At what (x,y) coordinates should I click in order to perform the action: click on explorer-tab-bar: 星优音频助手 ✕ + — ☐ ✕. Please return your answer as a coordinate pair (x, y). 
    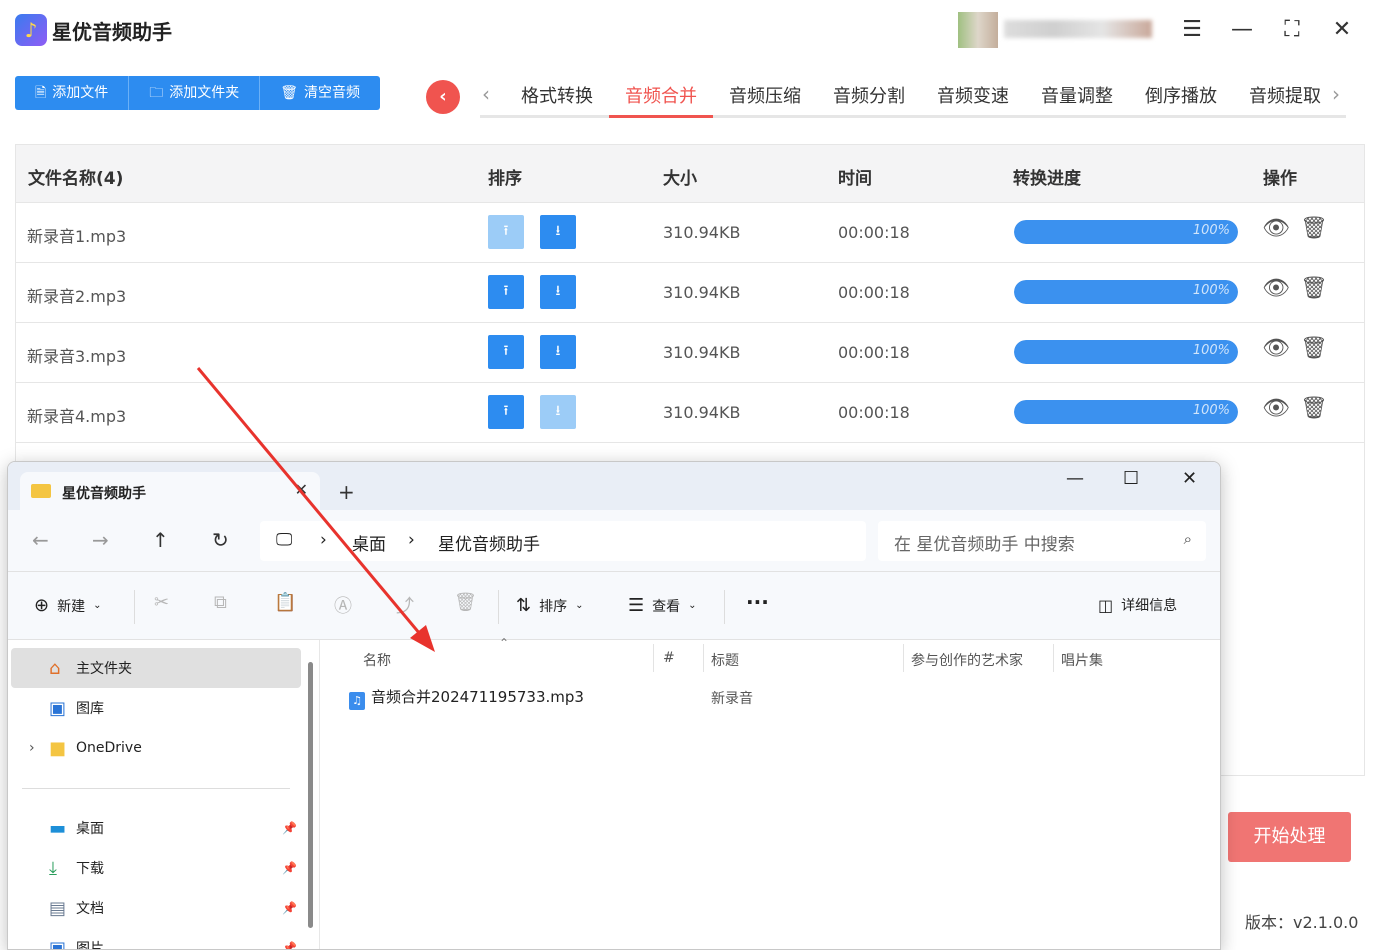
    Looking at the image, I should click on (614, 486).